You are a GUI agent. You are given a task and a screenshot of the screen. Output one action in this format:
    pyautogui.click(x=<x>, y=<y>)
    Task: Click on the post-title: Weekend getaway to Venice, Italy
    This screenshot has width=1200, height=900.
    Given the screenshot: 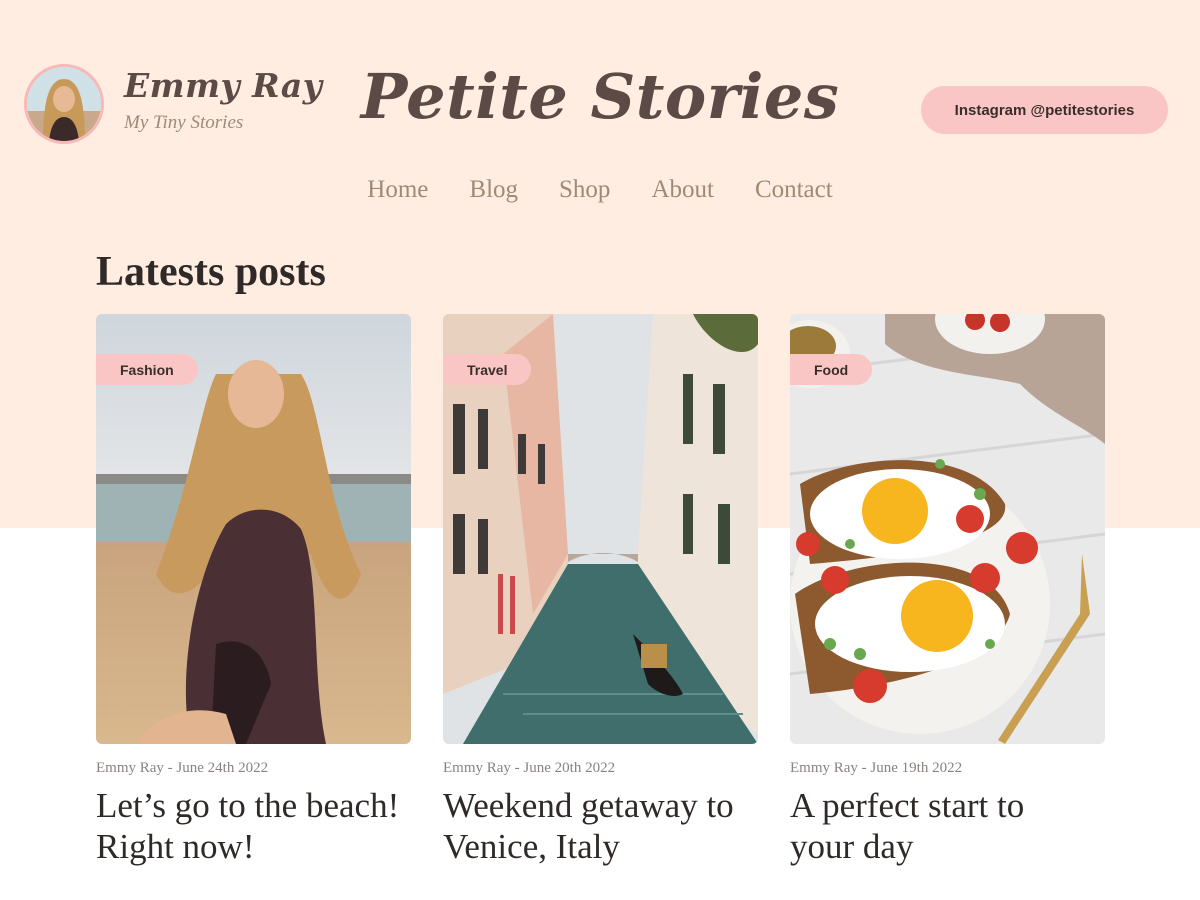 What is the action you would take?
    pyautogui.click(x=600, y=826)
    